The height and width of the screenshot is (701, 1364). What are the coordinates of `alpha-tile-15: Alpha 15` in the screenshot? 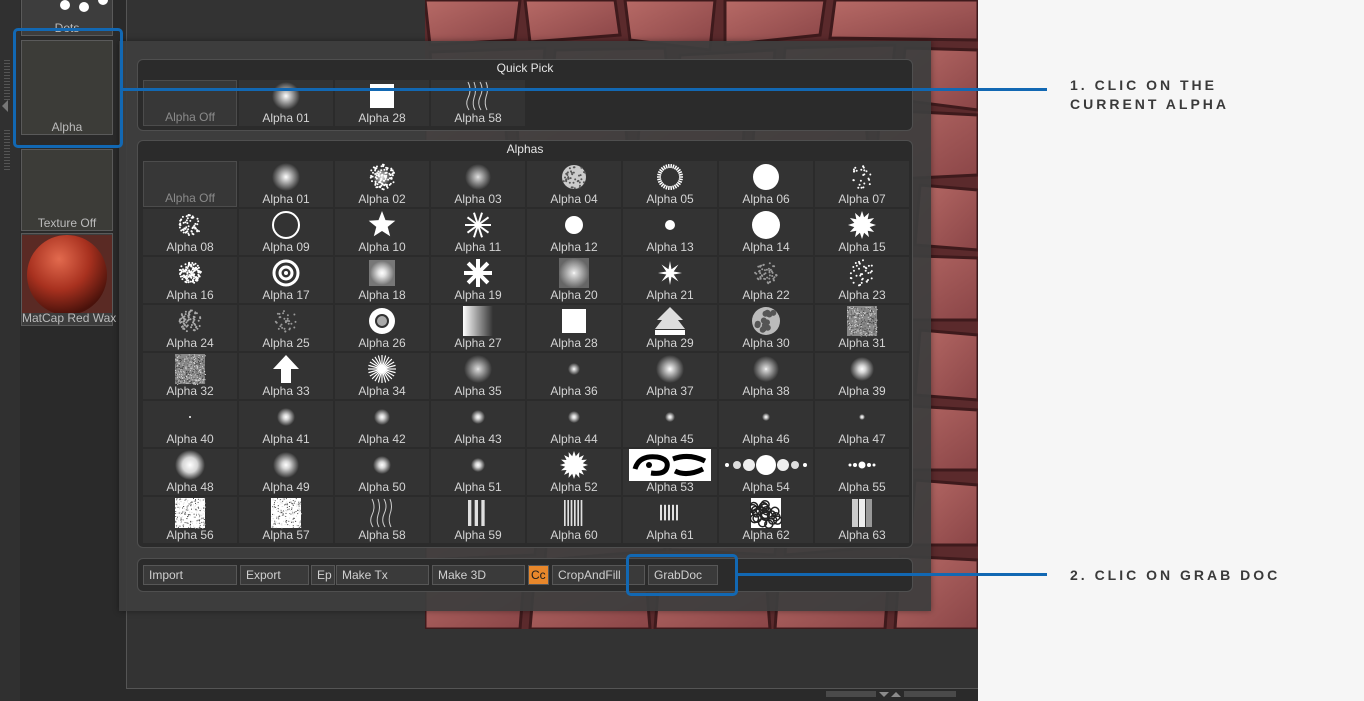 It's located at (862, 232).